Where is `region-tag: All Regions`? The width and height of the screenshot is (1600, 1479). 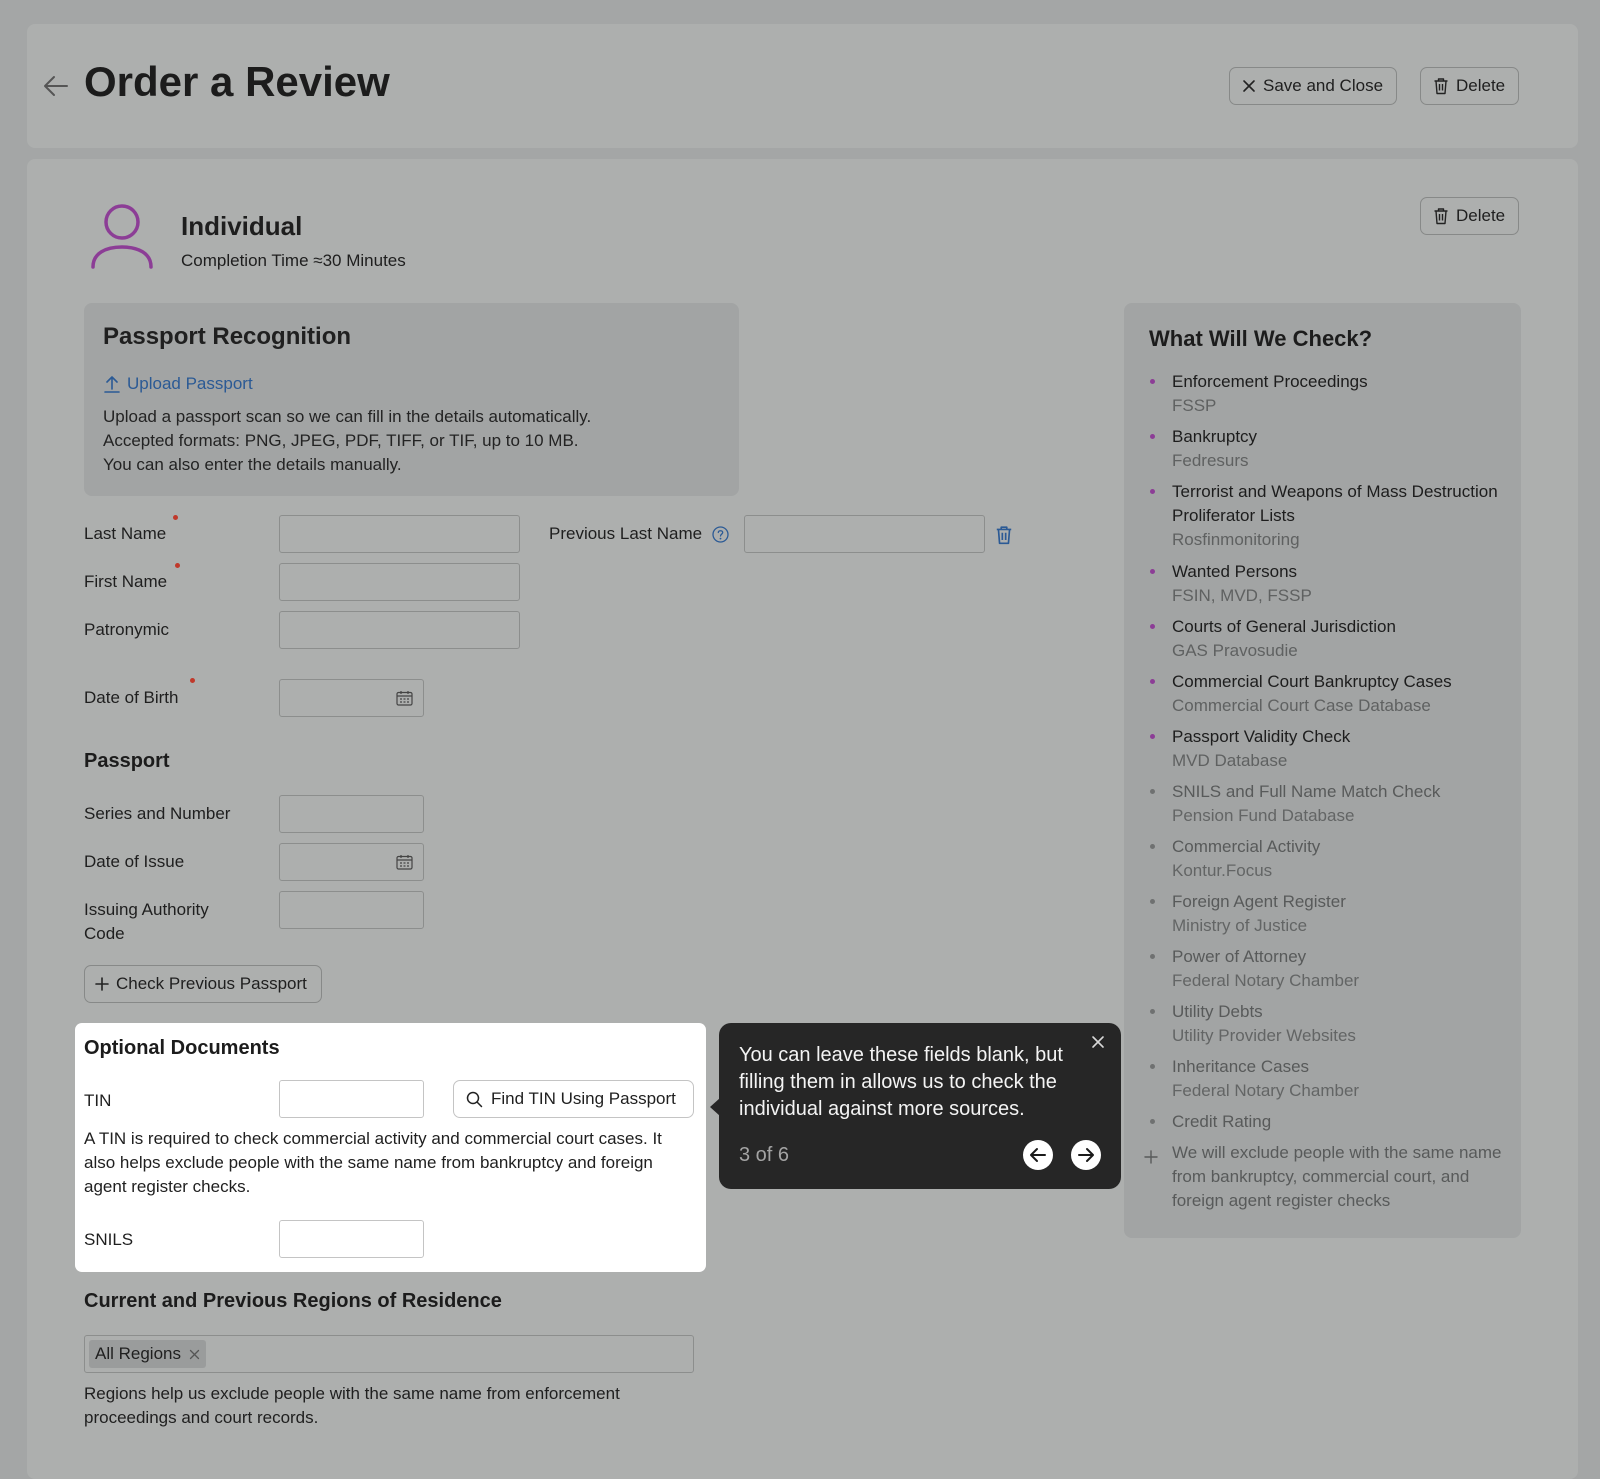 region-tag: All Regions is located at coordinates (147, 1354).